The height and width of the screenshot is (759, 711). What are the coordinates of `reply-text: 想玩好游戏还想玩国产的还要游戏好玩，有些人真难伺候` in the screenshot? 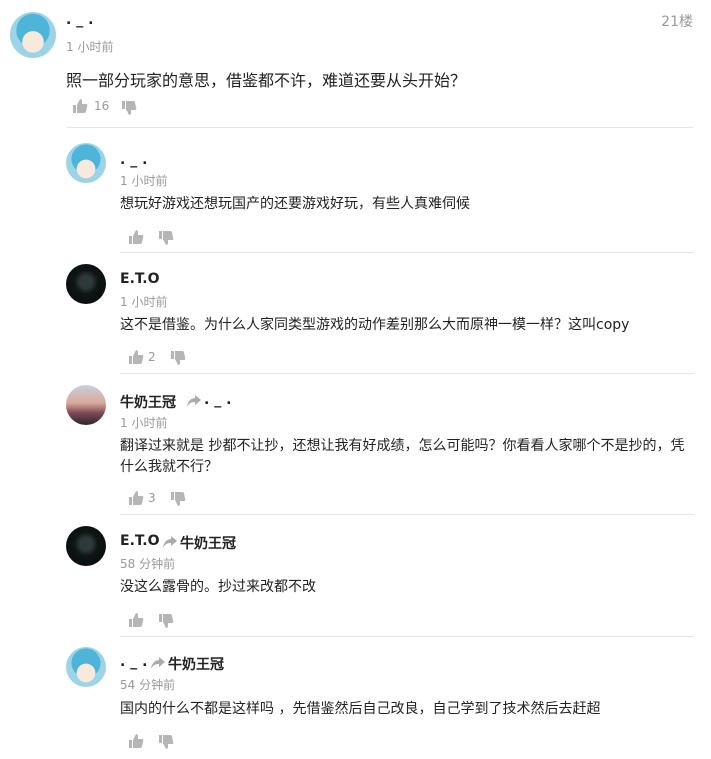 It's located at (295, 204).